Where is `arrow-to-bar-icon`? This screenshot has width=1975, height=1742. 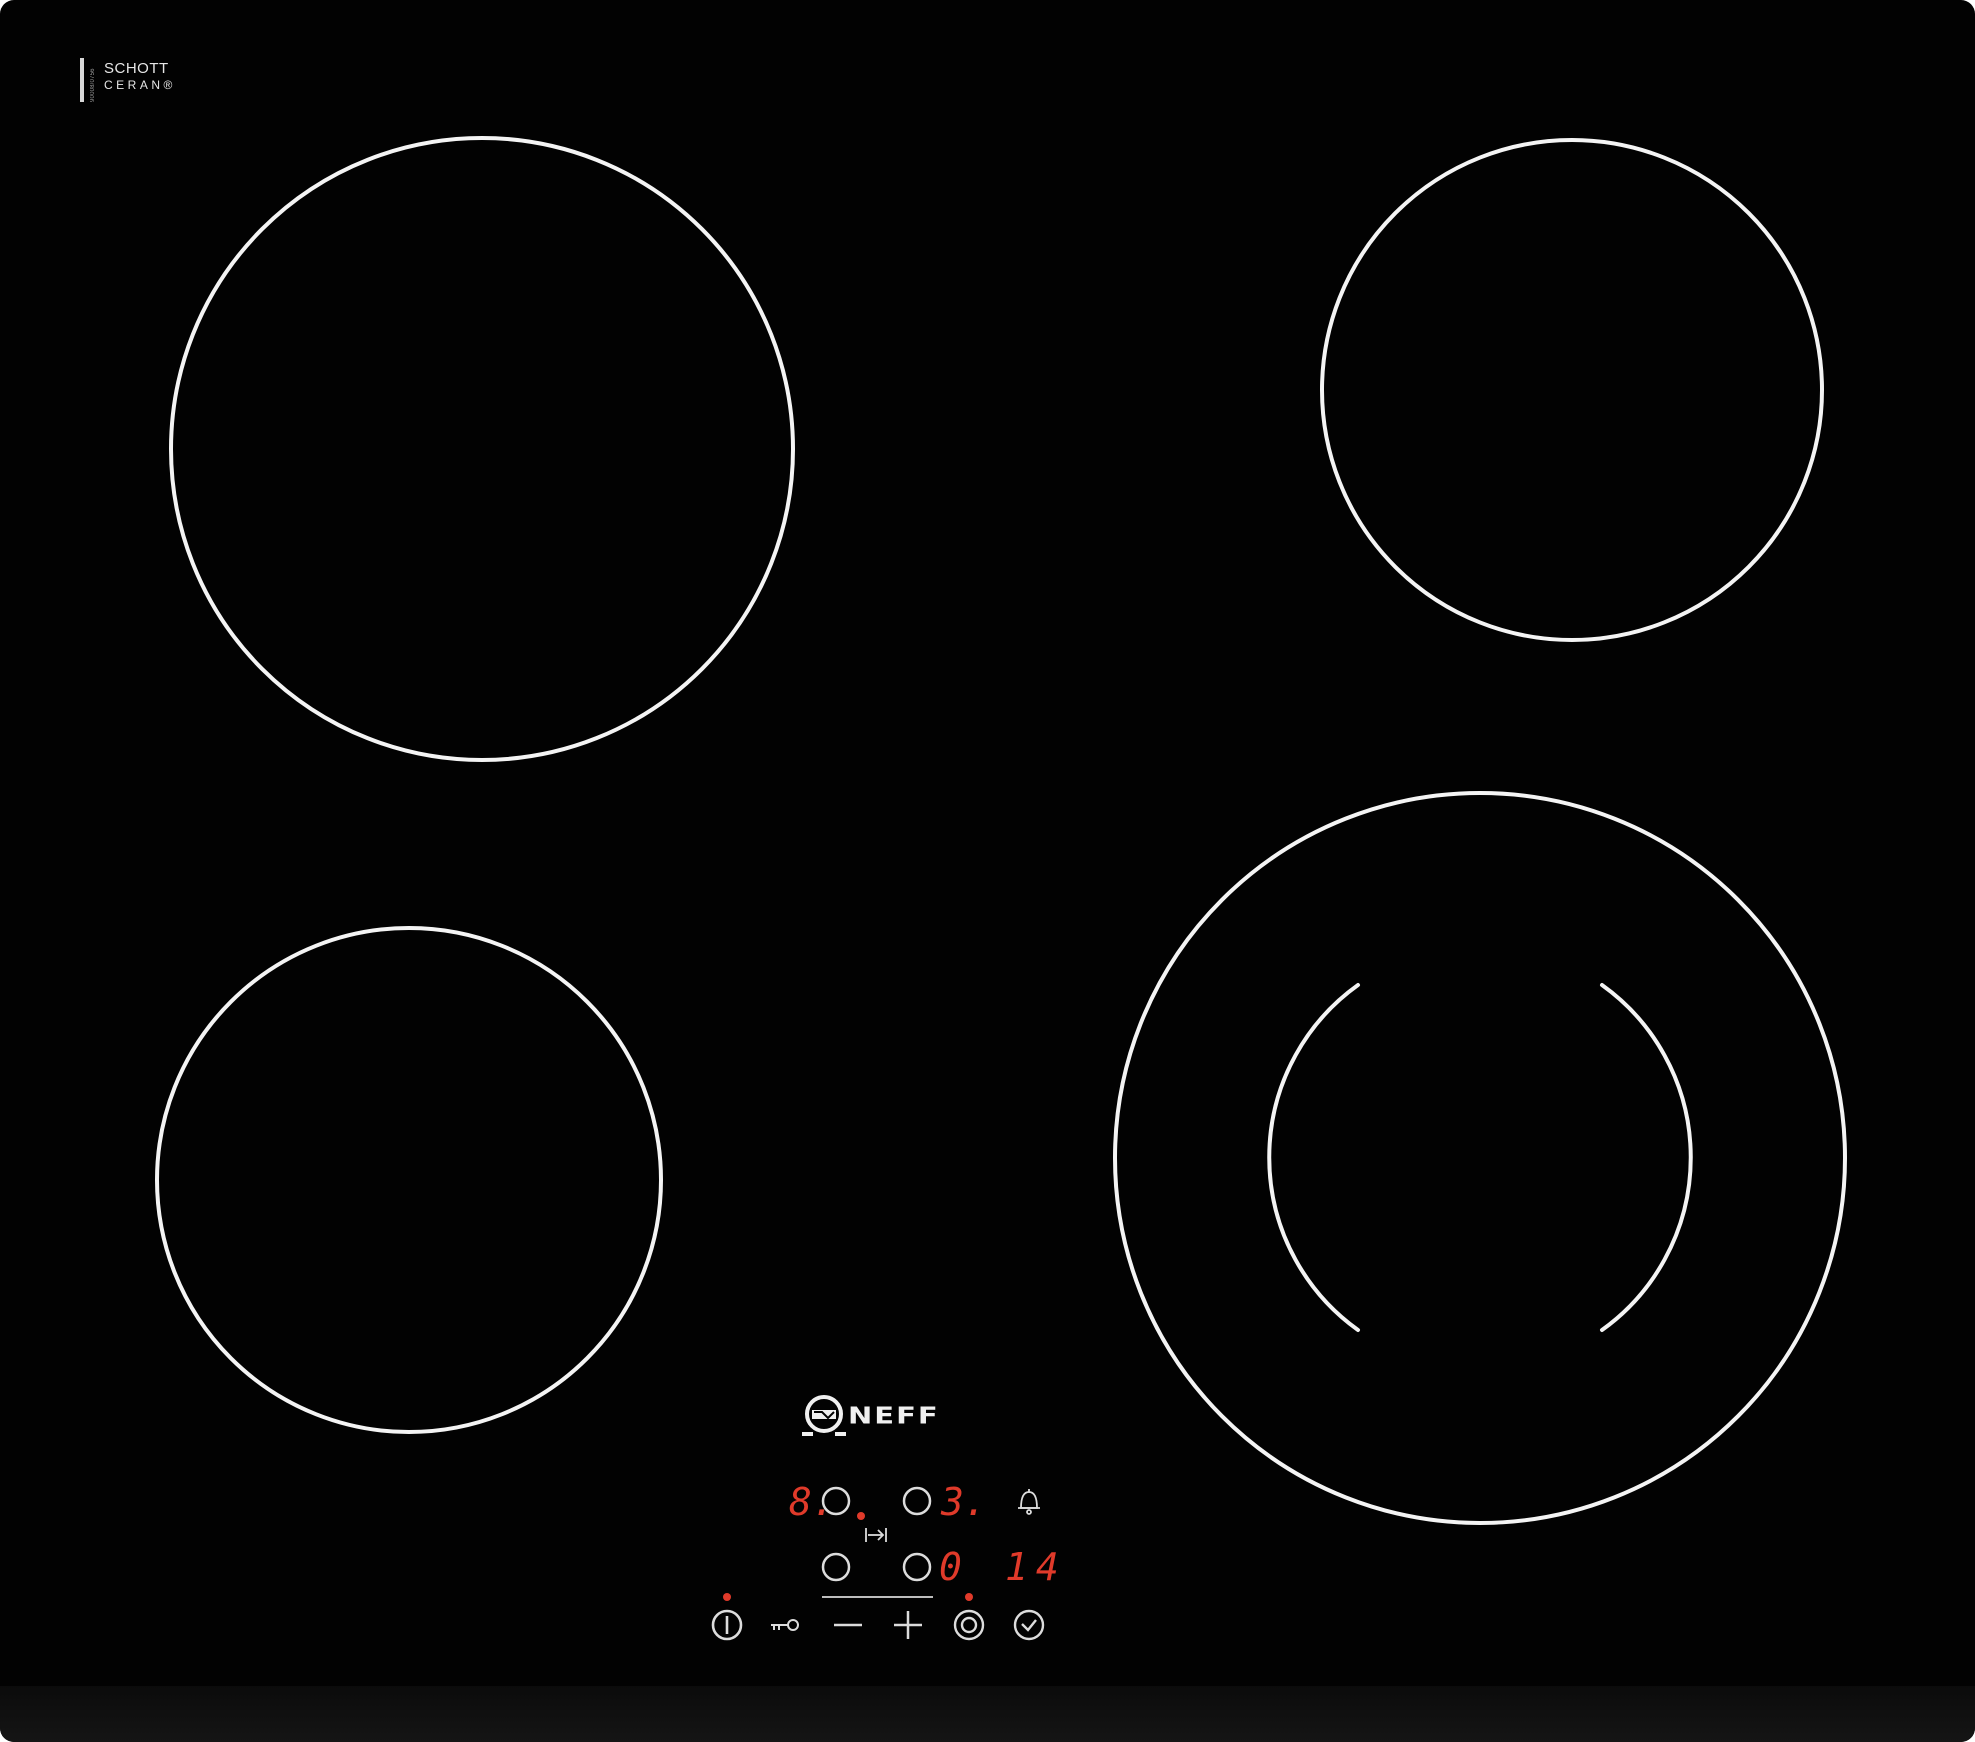
arrow-to-bar-icon is located at coordinates (876, 1535).